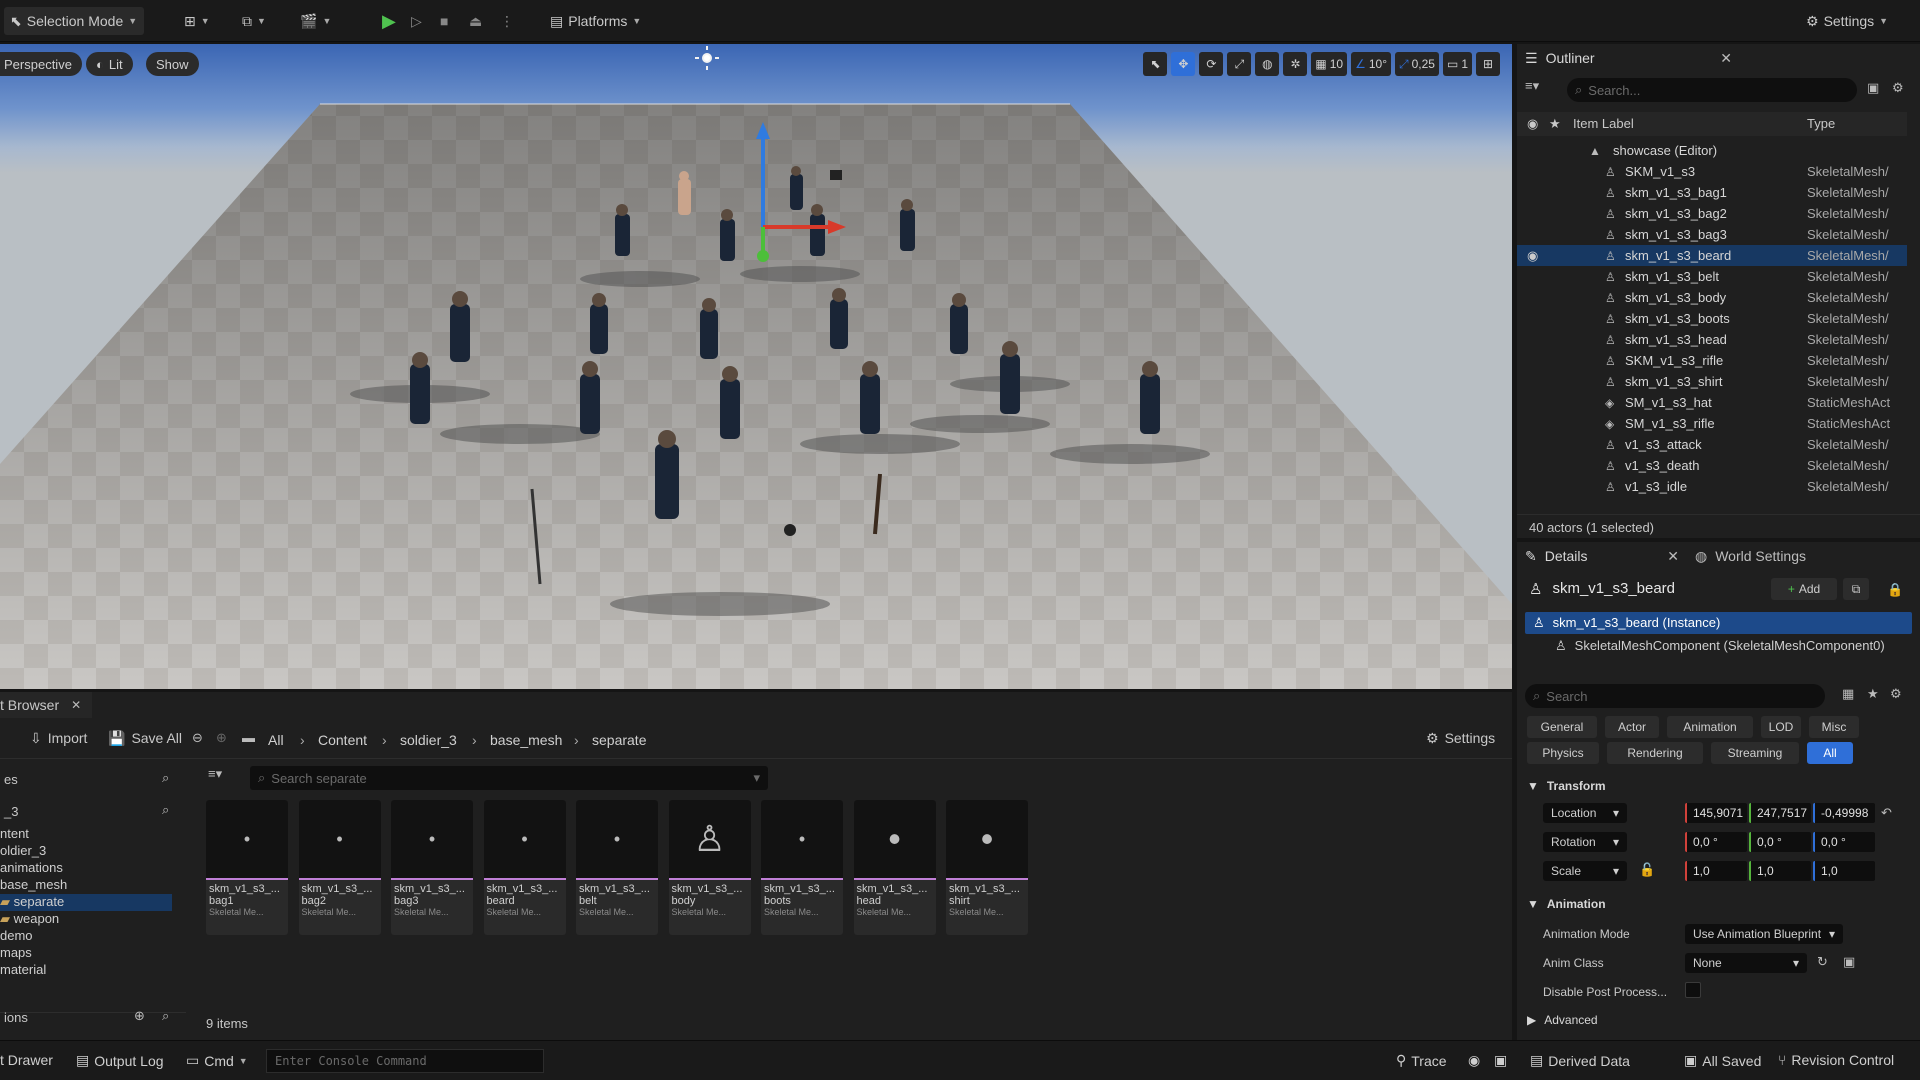 This screenshot has height=1080, width=1920. Describe the element at coordinates (1718, 623) in the screenshot. I see `instance-row: ♙ skm_v1_s3_beard (Instance)` at that location.